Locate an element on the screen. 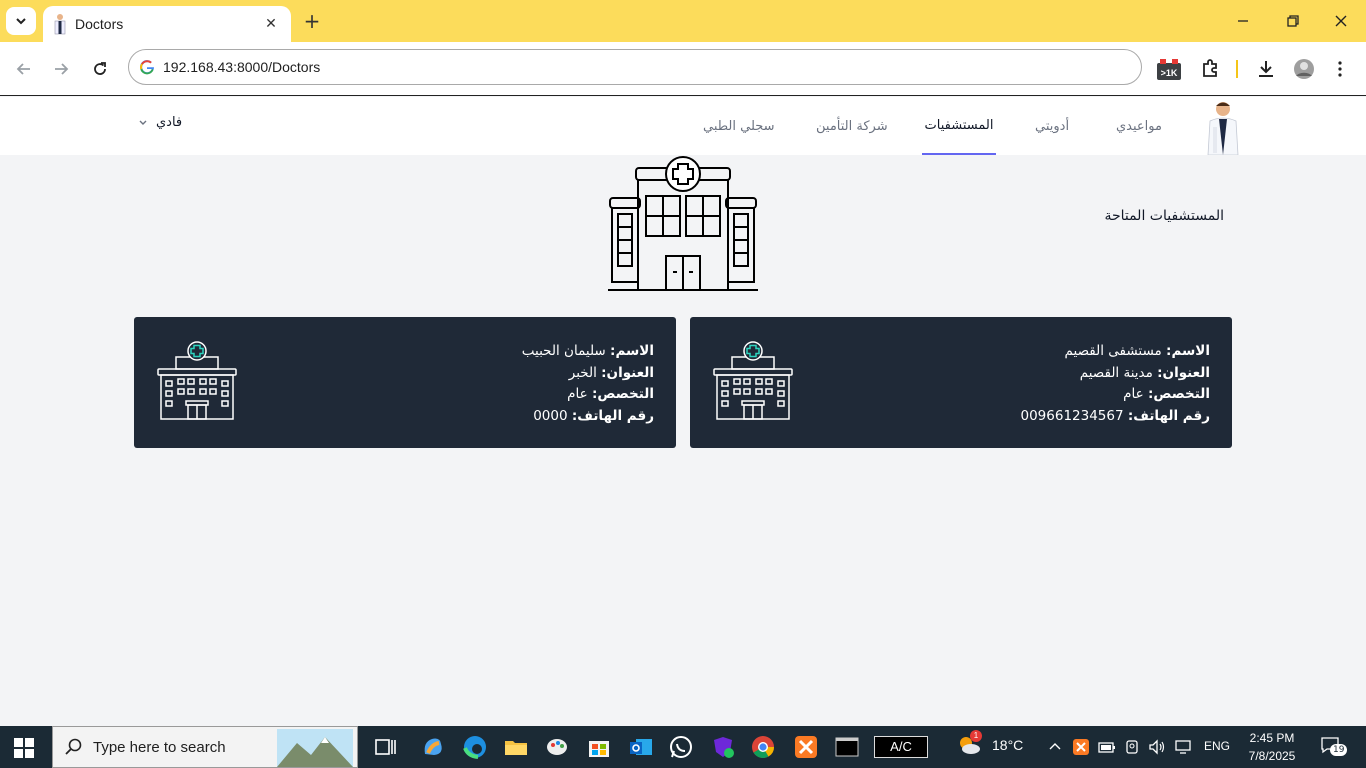  profile-avatar is located at coordinates (1304, 69).